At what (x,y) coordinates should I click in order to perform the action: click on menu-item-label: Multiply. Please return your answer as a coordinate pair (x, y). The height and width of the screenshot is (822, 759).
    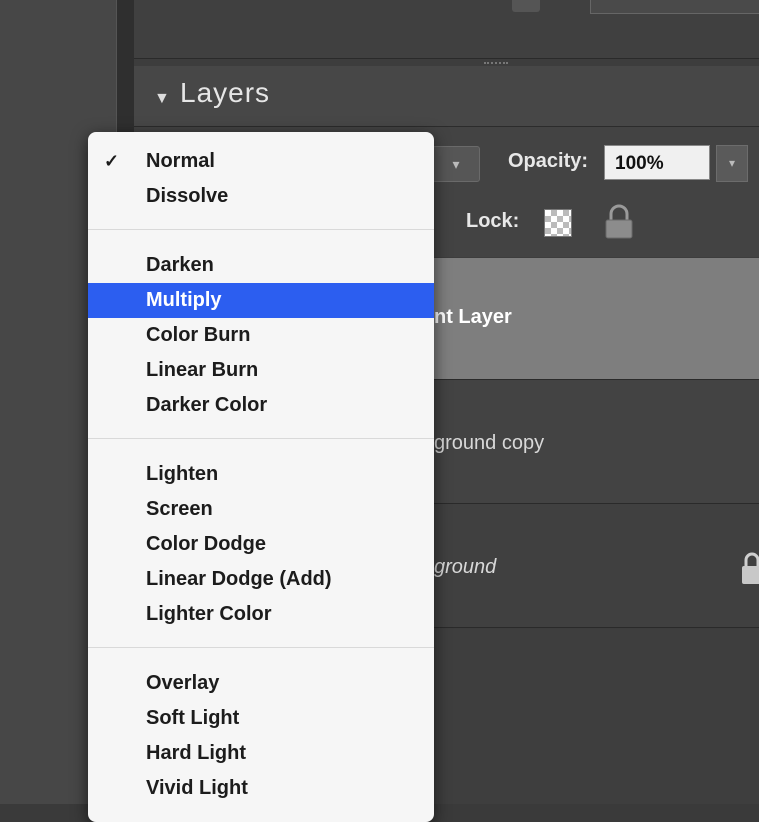
    Looking at the image, I should click on (184, 300).